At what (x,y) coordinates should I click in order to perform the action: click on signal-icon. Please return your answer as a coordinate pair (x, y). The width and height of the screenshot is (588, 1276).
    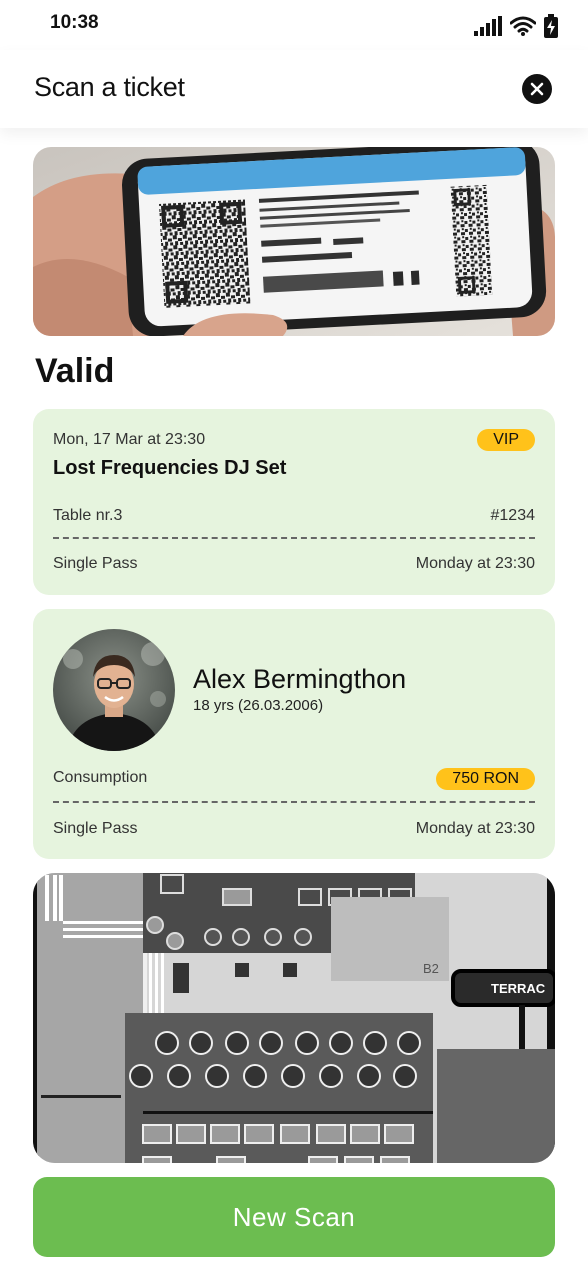
    Looking at the image, I should click on (488, 26).